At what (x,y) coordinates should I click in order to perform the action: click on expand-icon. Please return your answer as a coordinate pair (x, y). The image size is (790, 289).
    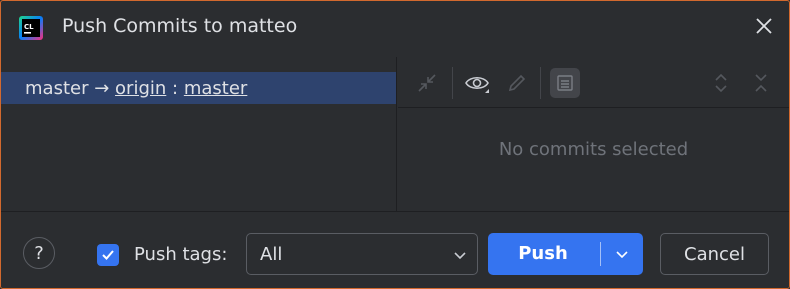
    Looking at the image, I should click on (721, 83).